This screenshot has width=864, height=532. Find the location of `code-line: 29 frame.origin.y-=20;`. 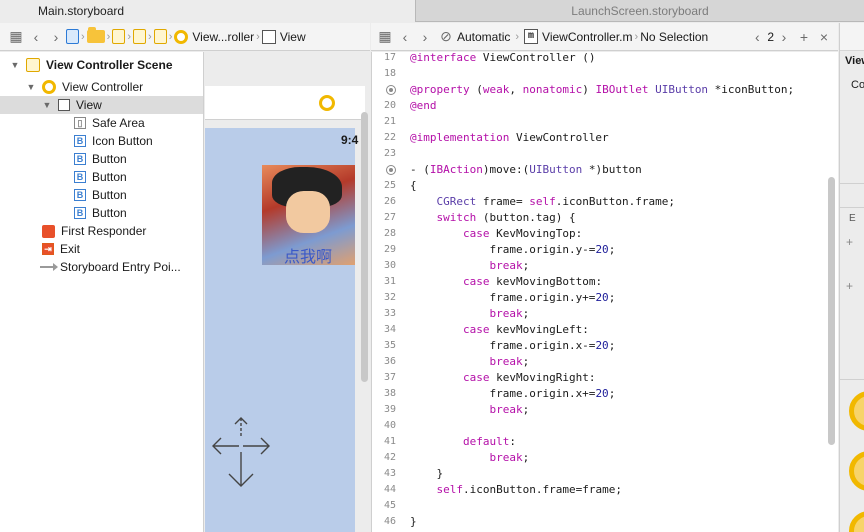

code-line: 29 frame.origin.y-=20; is located at coordinates (605, 250).